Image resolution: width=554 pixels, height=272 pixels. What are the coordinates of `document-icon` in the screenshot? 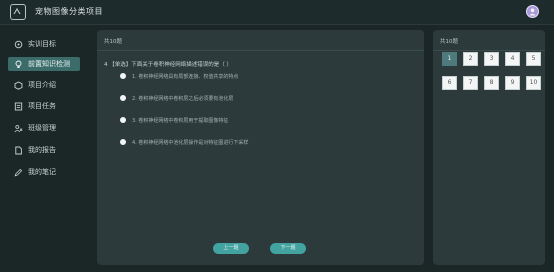 It's located at (18, 150).